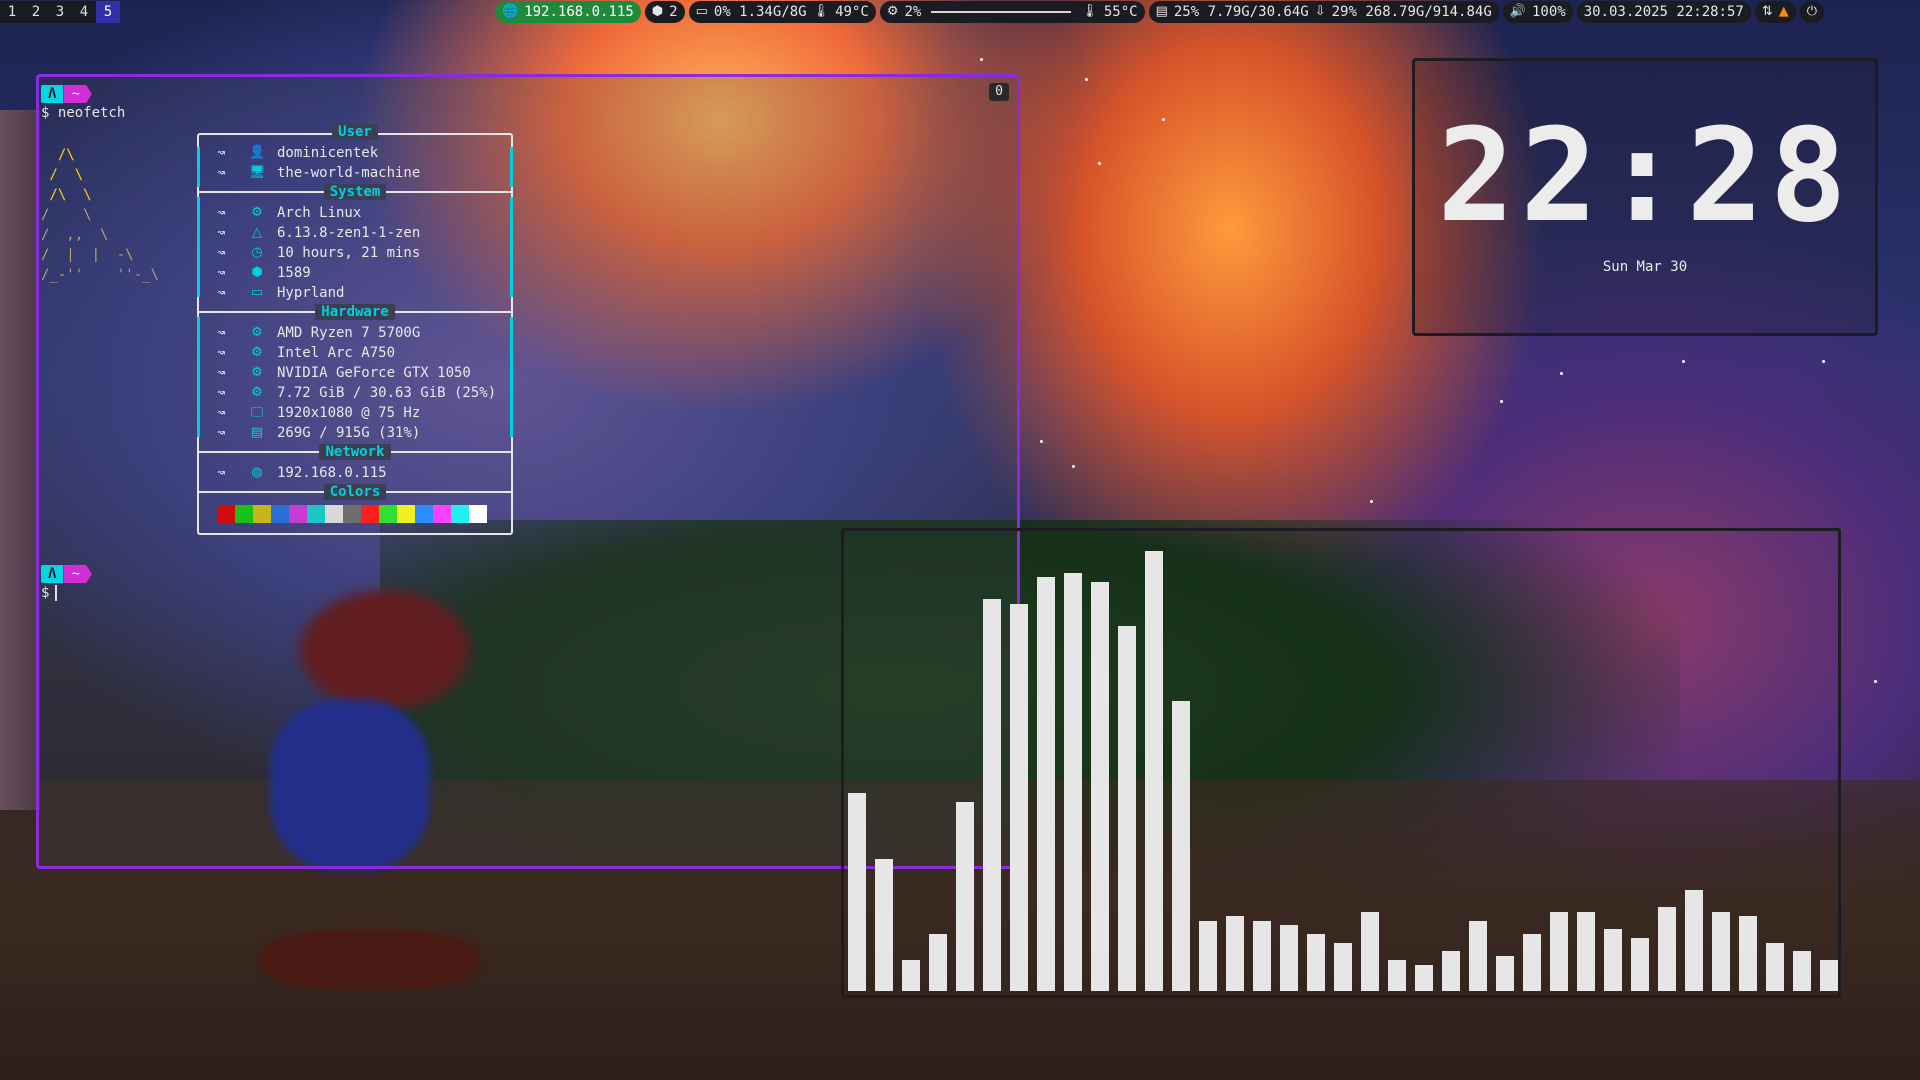  What do you see at coordinates (318, 433) in the screenshot?
I see `info-row-disk: ↝ ▤ 269G / 915G (31%)` at bounding box center [318, 433].